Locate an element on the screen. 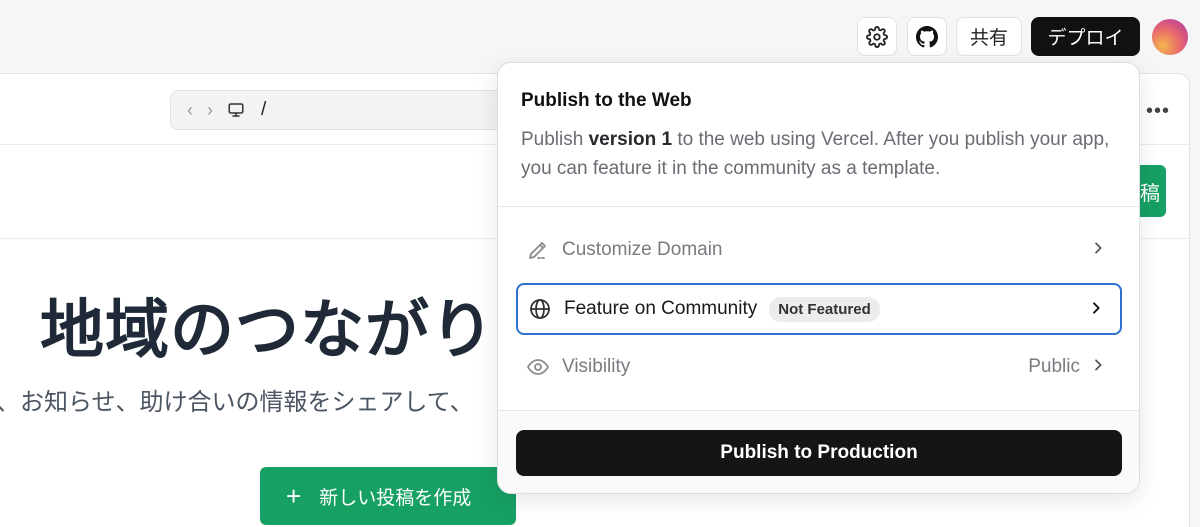 The image size is (1200, 527). new-post-label: 新しい投稿を作成 is located at coordinates (395, 498).